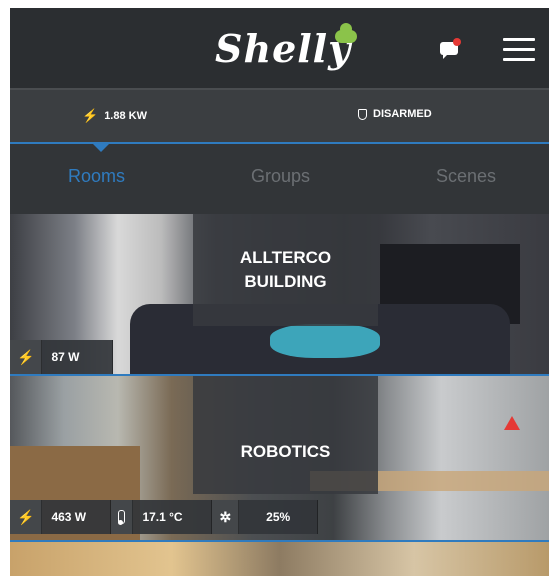  I want to click on cloud-icon, so click(346, 33).